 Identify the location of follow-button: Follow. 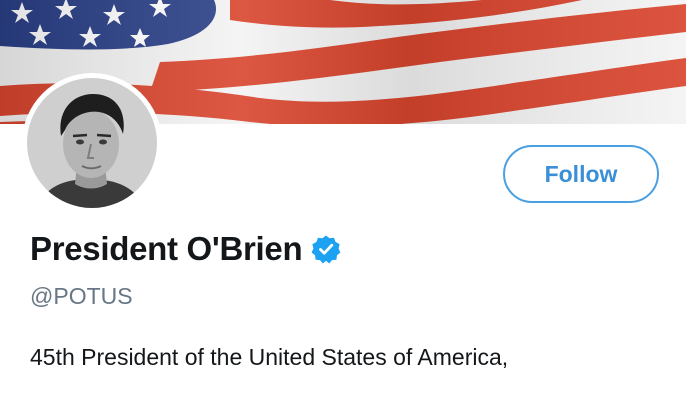
(581, 174).